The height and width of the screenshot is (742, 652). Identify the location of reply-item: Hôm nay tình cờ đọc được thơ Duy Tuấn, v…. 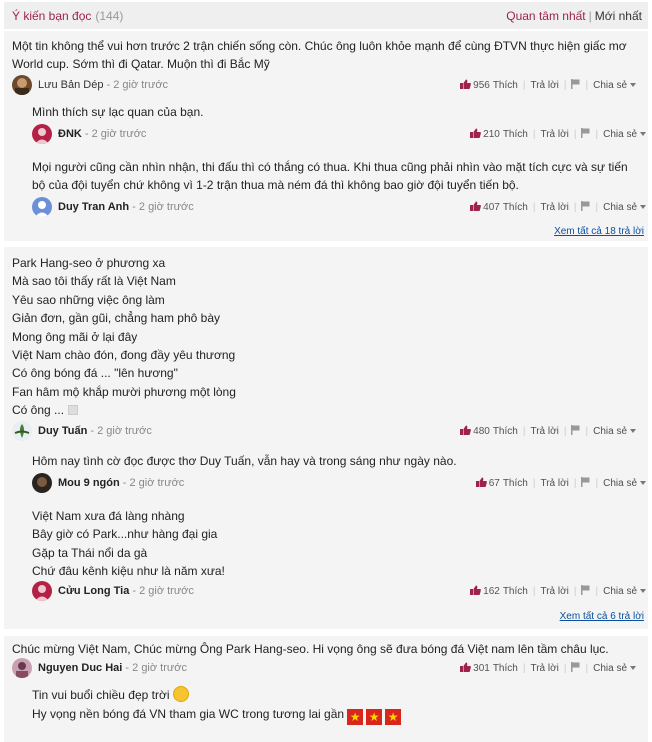
(335, 470).